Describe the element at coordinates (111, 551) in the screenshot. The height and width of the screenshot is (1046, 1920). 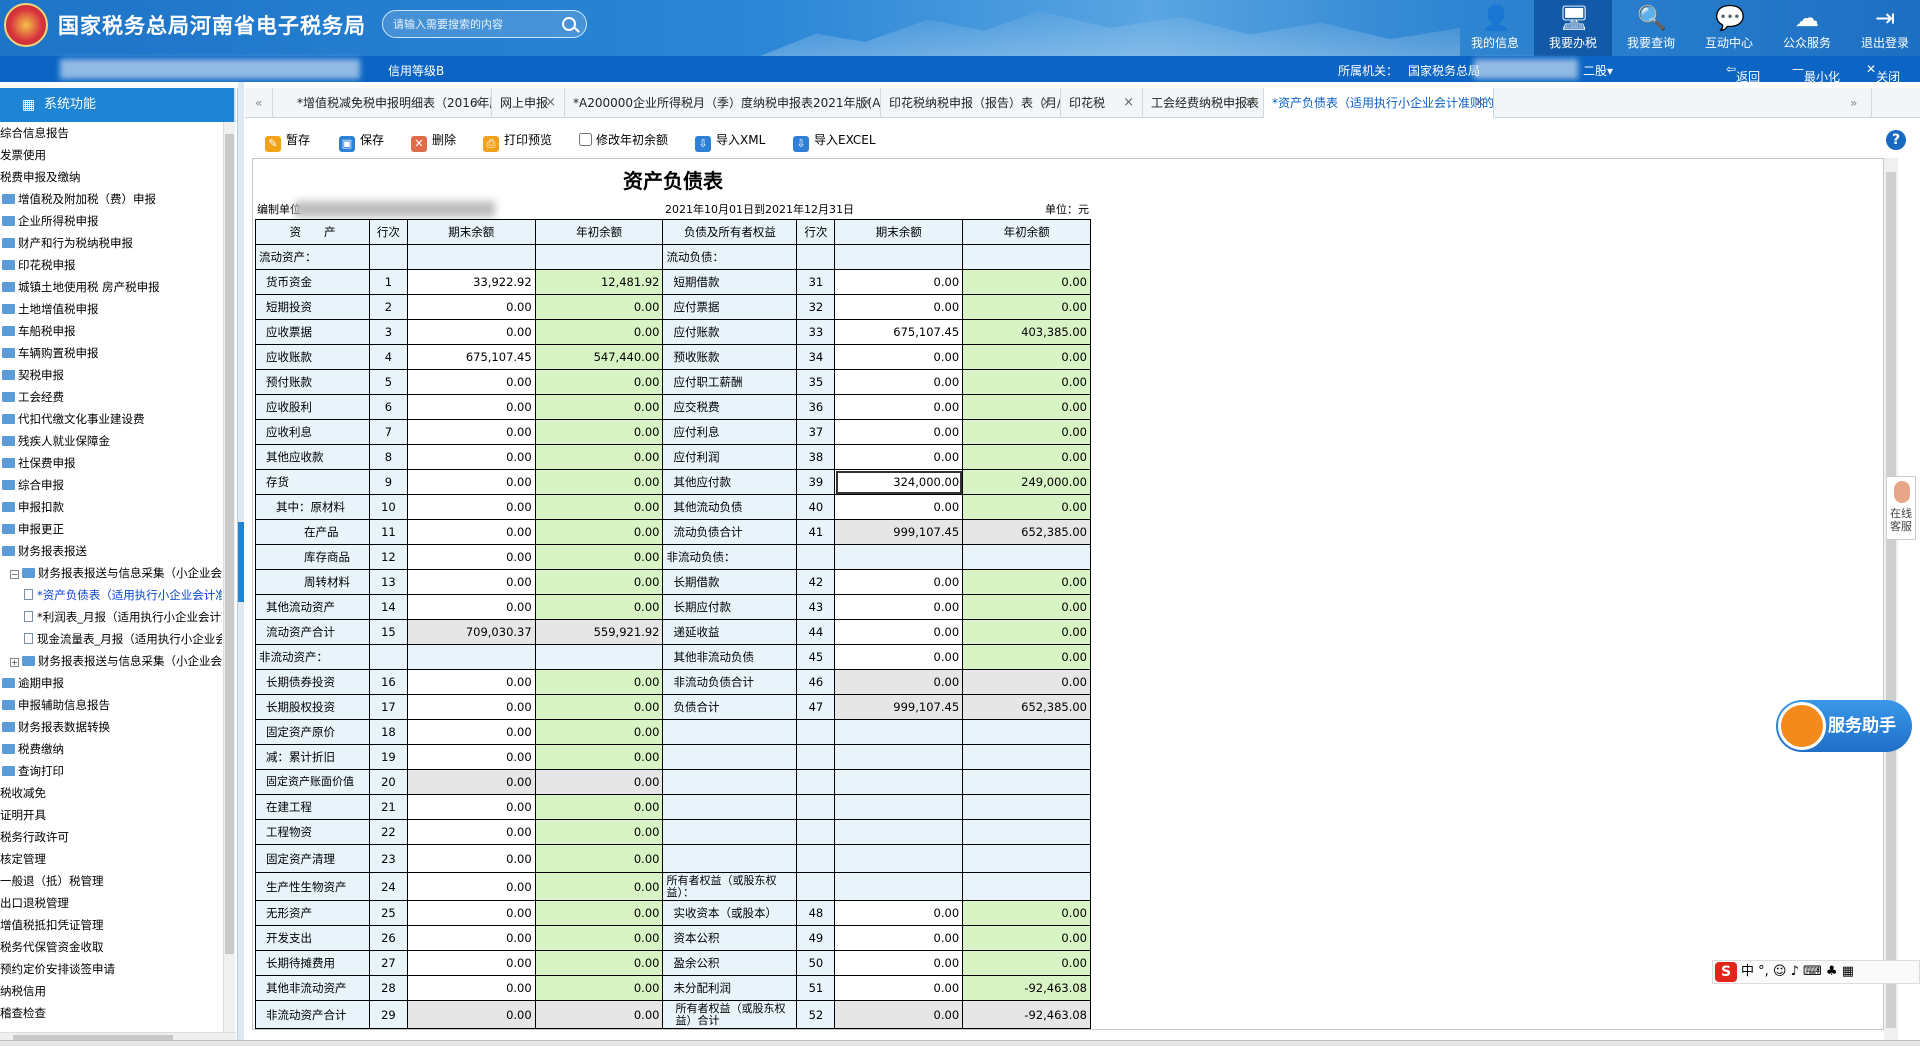
I see `sidebar-item: 财务报表报送` at that location.